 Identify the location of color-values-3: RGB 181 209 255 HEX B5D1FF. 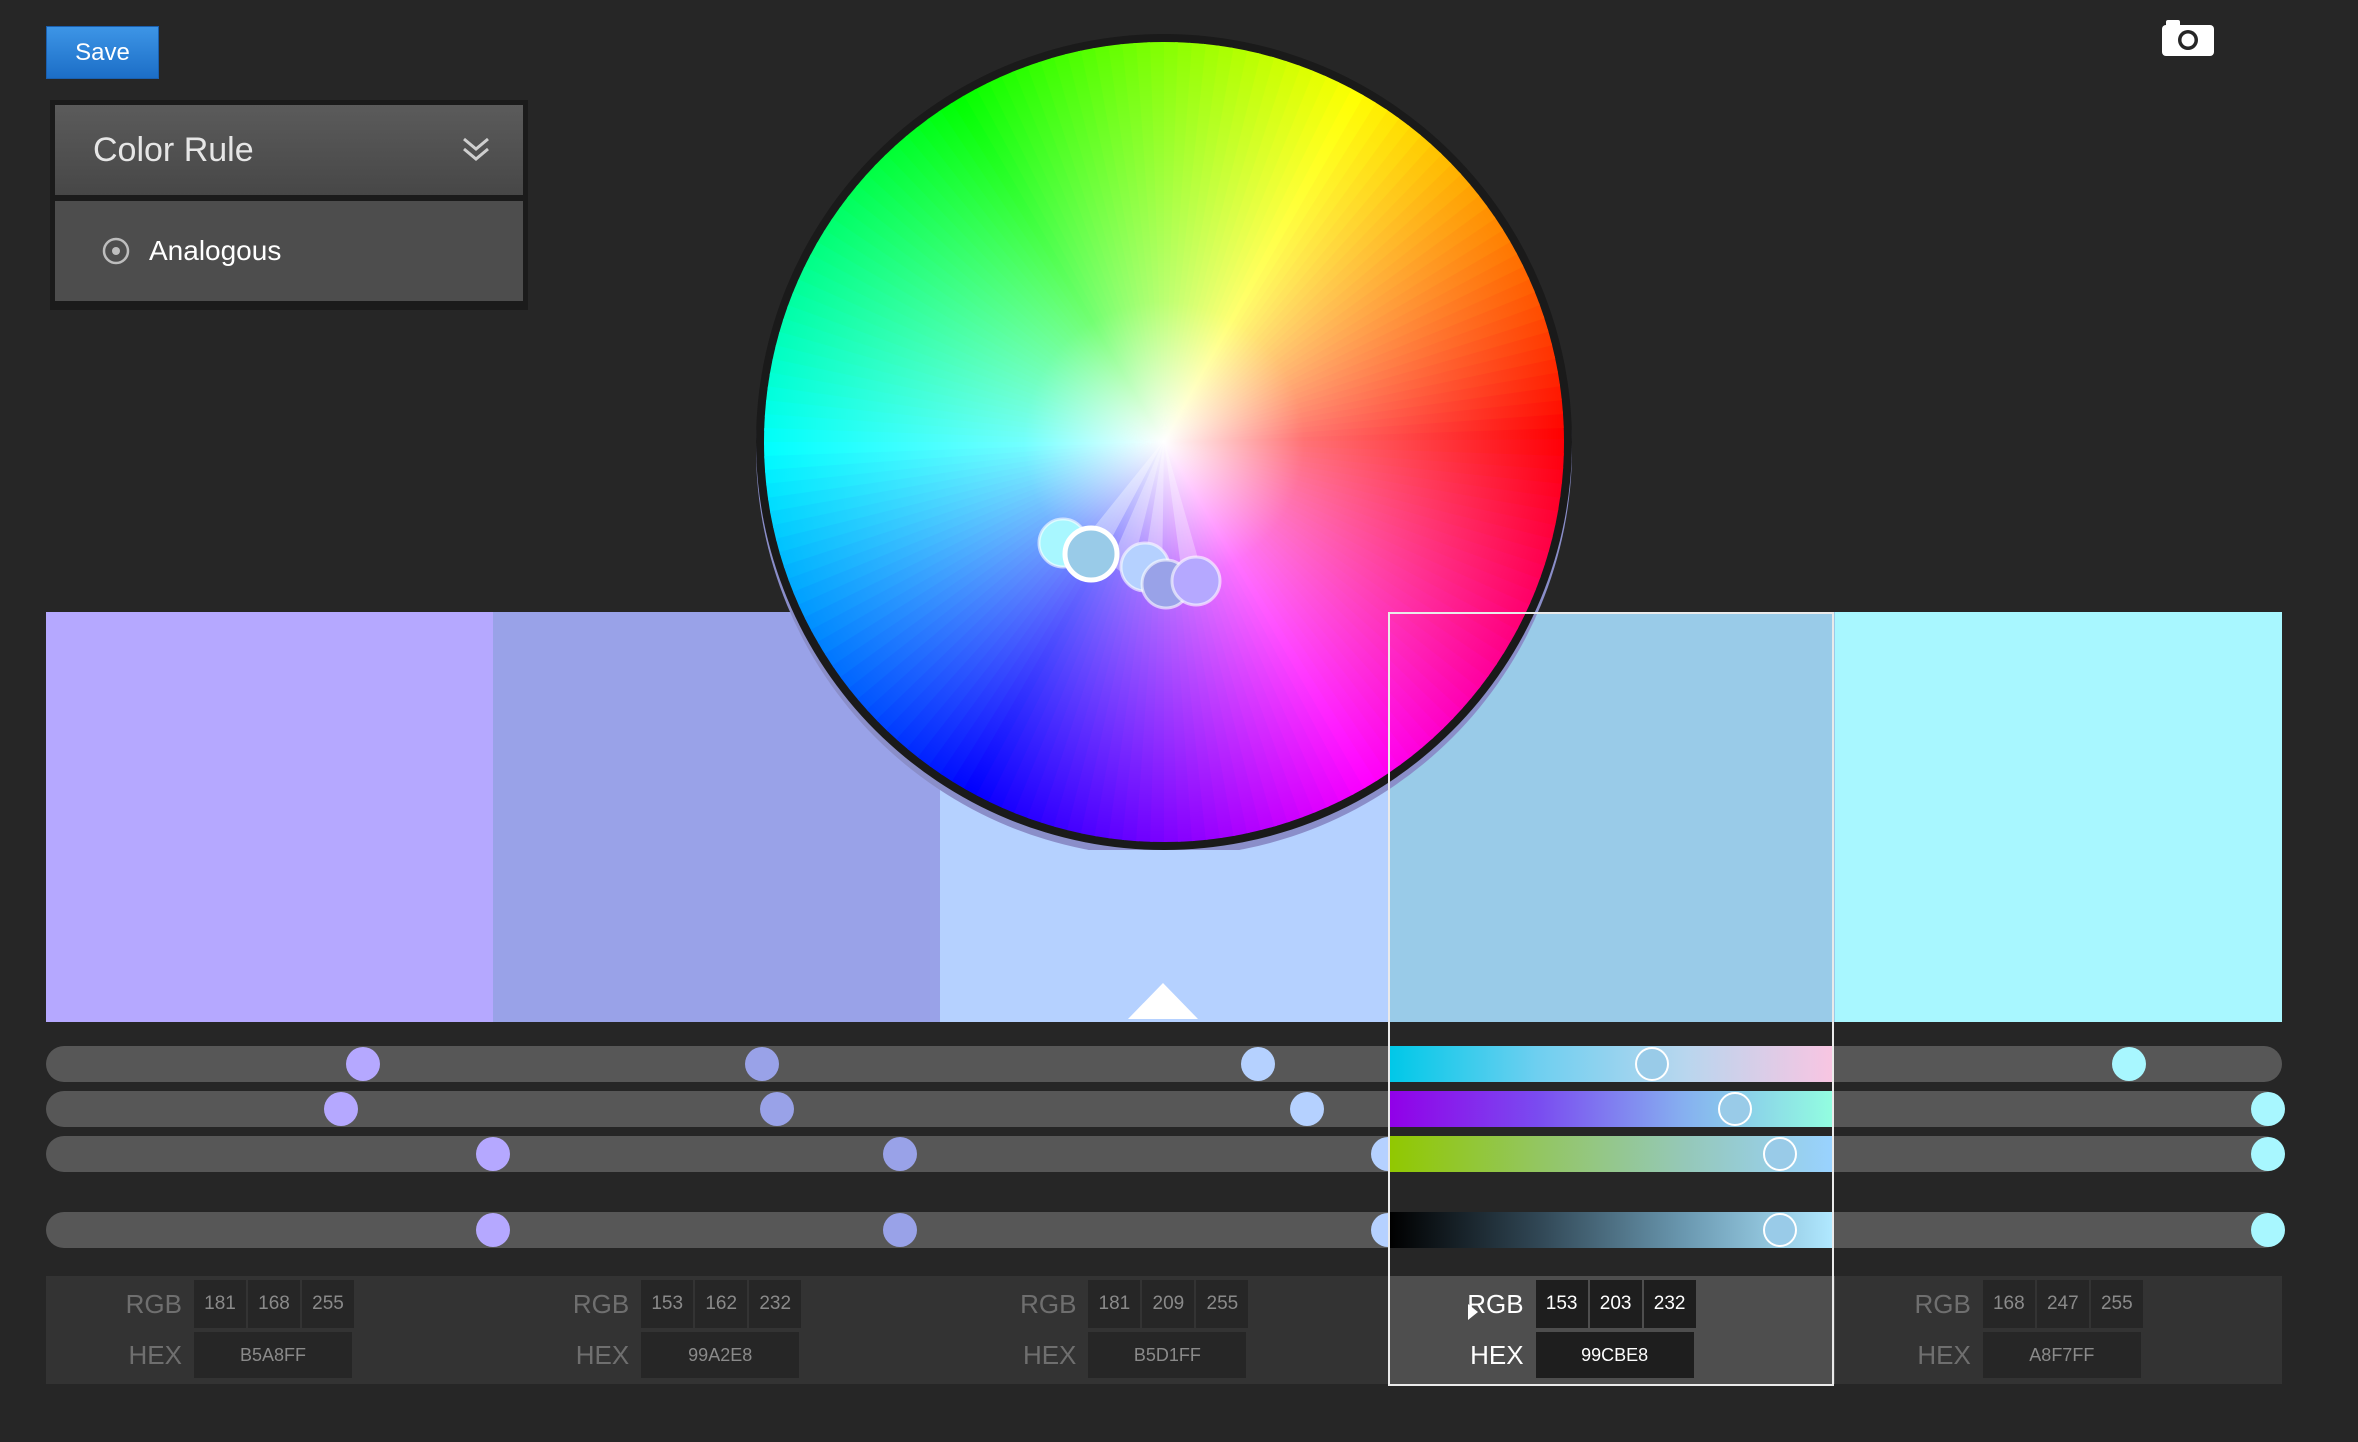
(1163, 1330).